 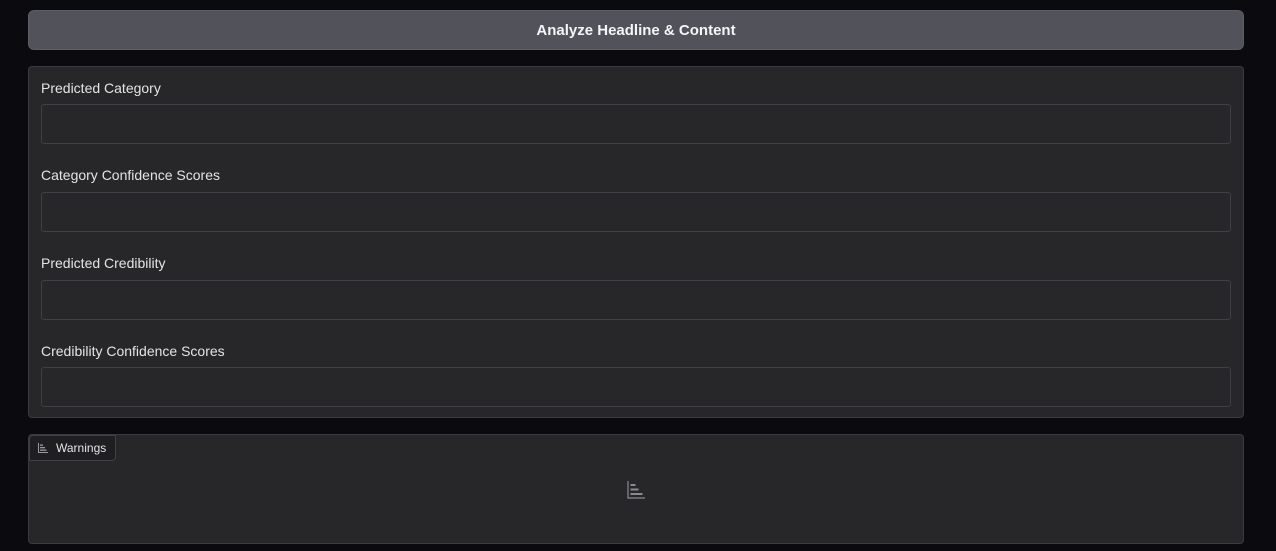 What do you see at coordinates (636, 300) in the screenshot?
I see `predicted-credibility-field` at bounding box center [636, 300].